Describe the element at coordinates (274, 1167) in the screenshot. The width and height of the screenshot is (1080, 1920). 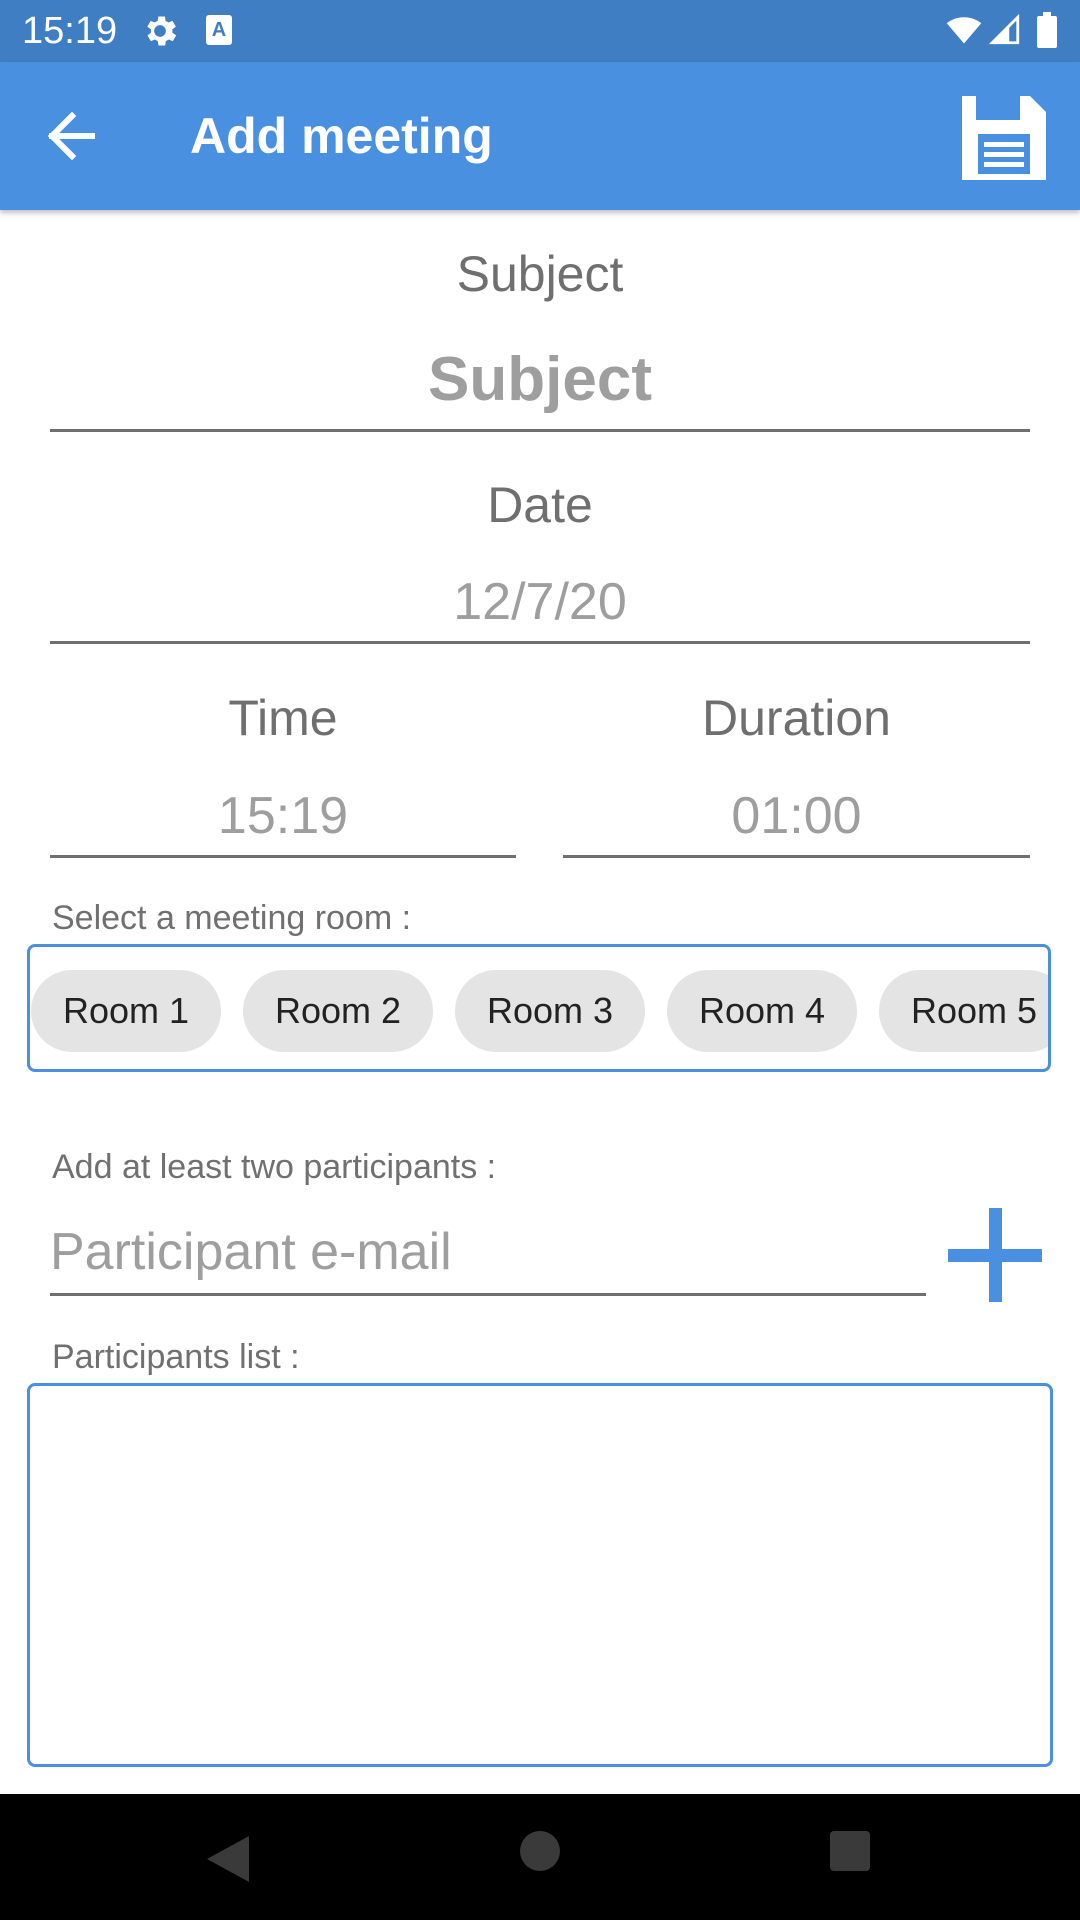
I see `participants-section-label: Add at least two participants :` at that location.